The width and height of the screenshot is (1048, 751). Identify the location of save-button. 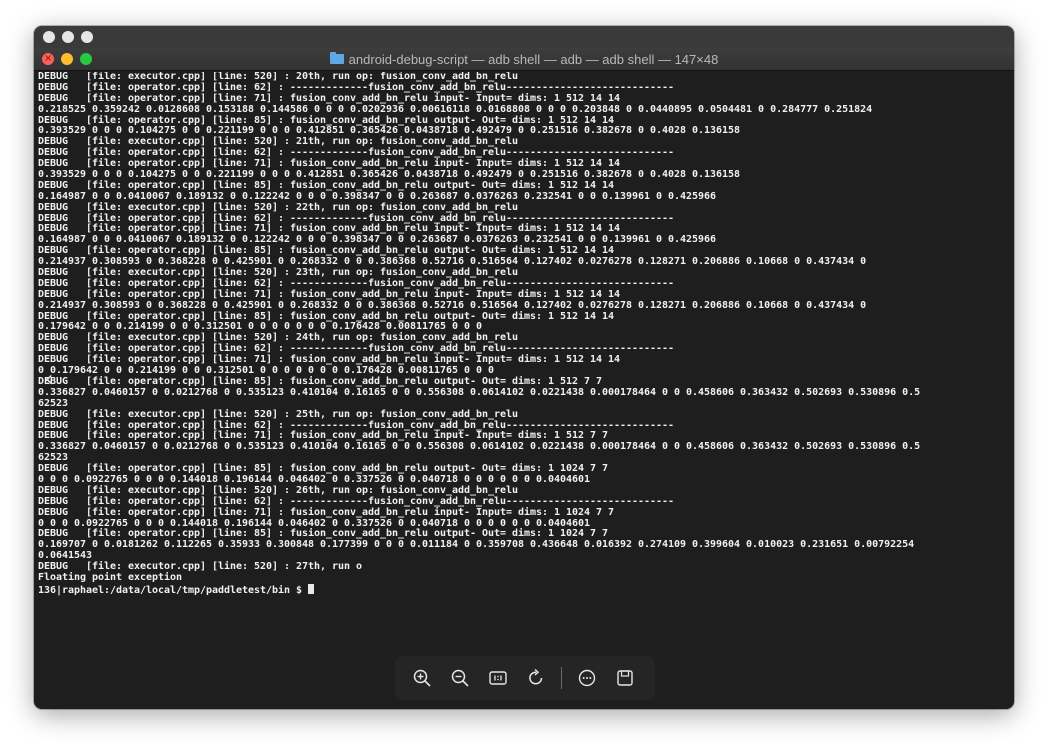
(625, 678).